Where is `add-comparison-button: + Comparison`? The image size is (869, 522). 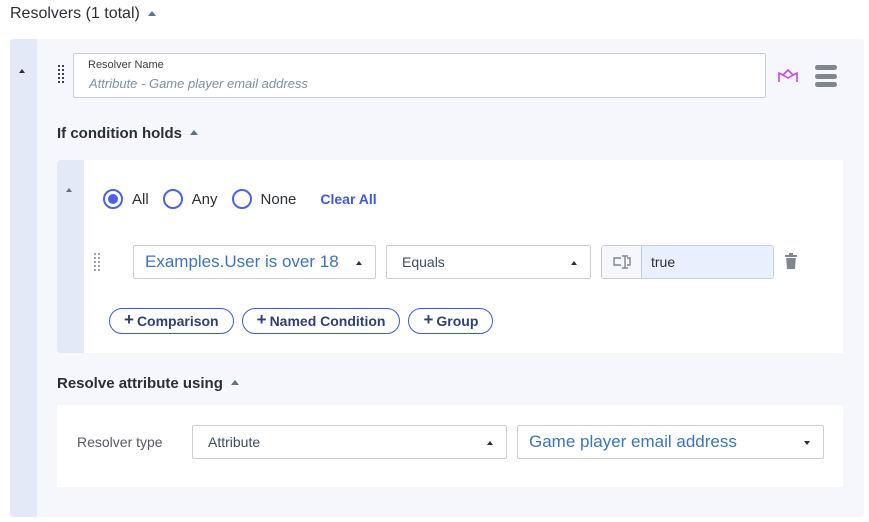 add-comparison-button: + Comparison is located at coordinates (171, 321).